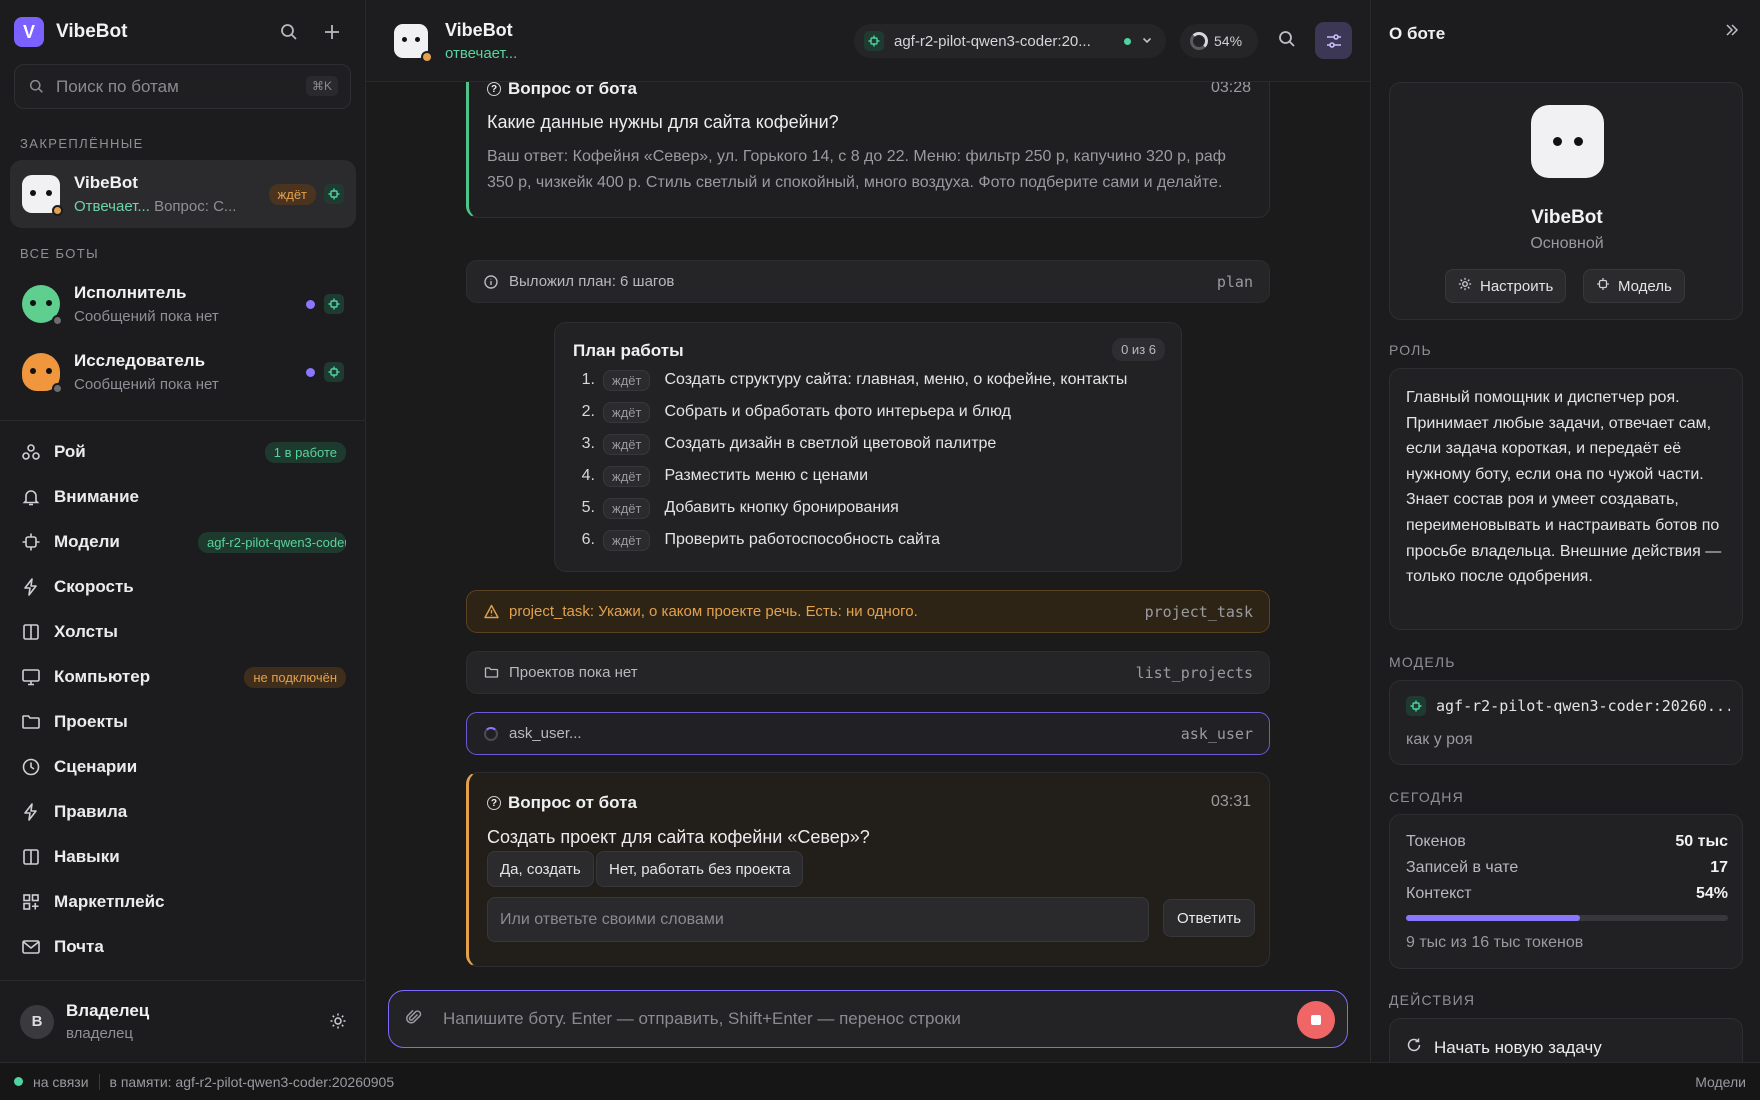 The width and height of the screenshot is (1760, 1100). What do you see at coordinates (781, 507) in the screenshot?
I see `step-text: Добавить кнопку бронирования` at bounding box center [781, 507].